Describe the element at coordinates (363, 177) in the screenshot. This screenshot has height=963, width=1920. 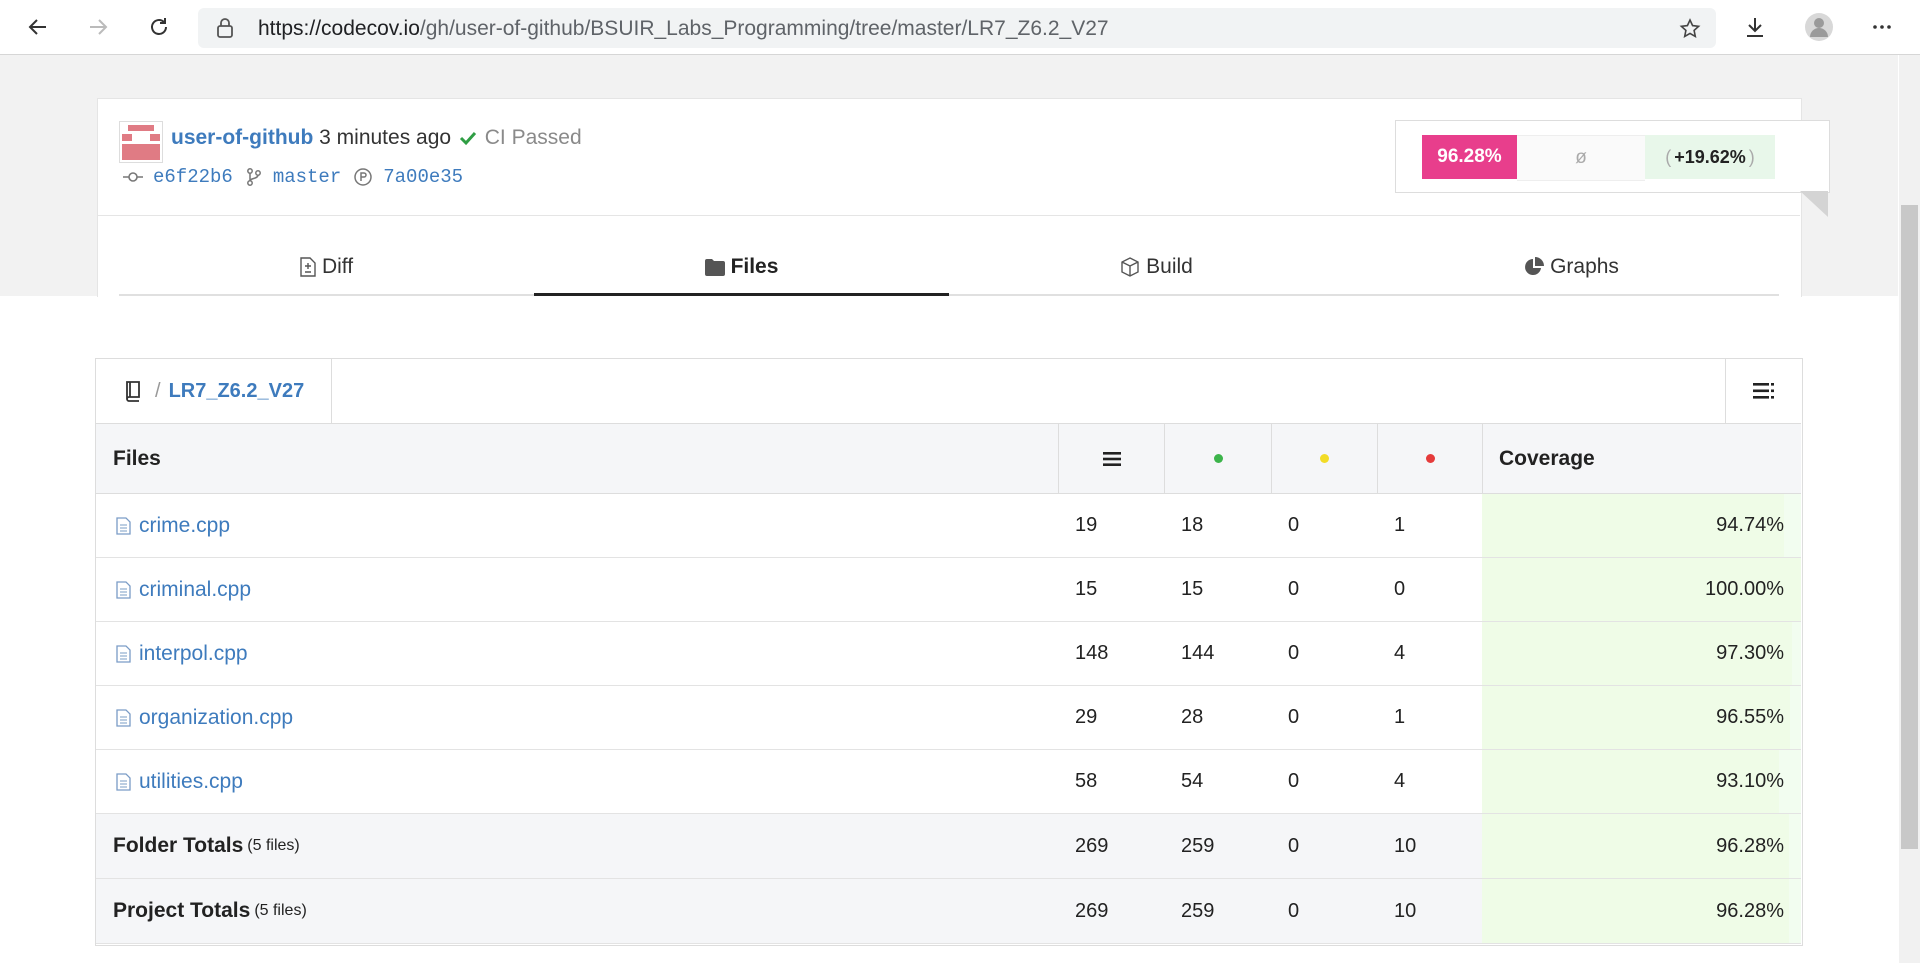
I see `pull-request-icon` at that location.